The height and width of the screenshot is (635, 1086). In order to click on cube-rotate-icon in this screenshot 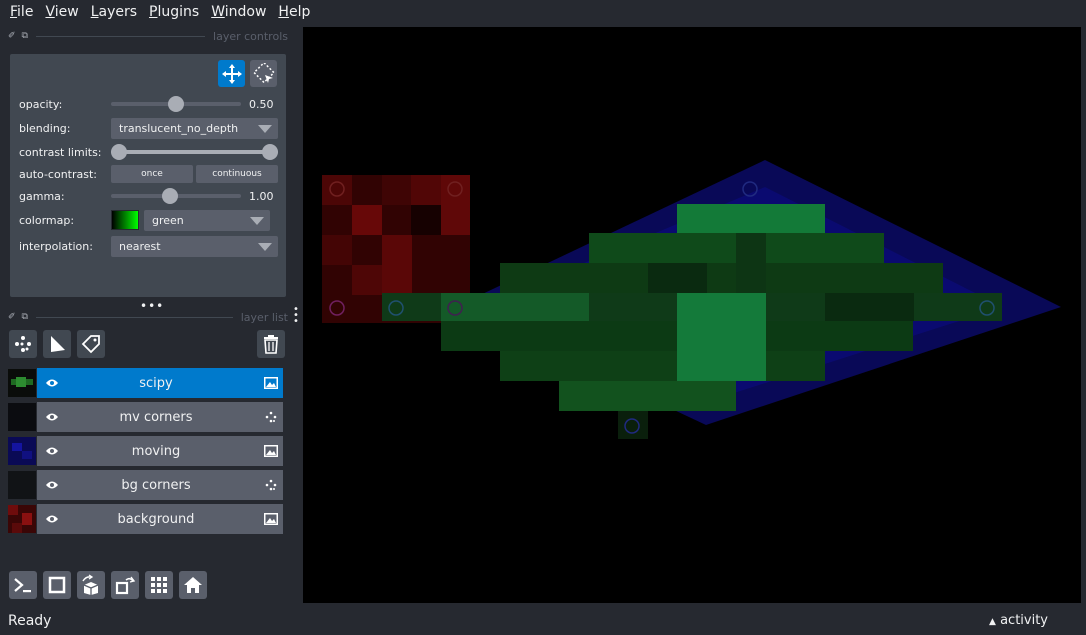, I will do `click(90, 584)`.